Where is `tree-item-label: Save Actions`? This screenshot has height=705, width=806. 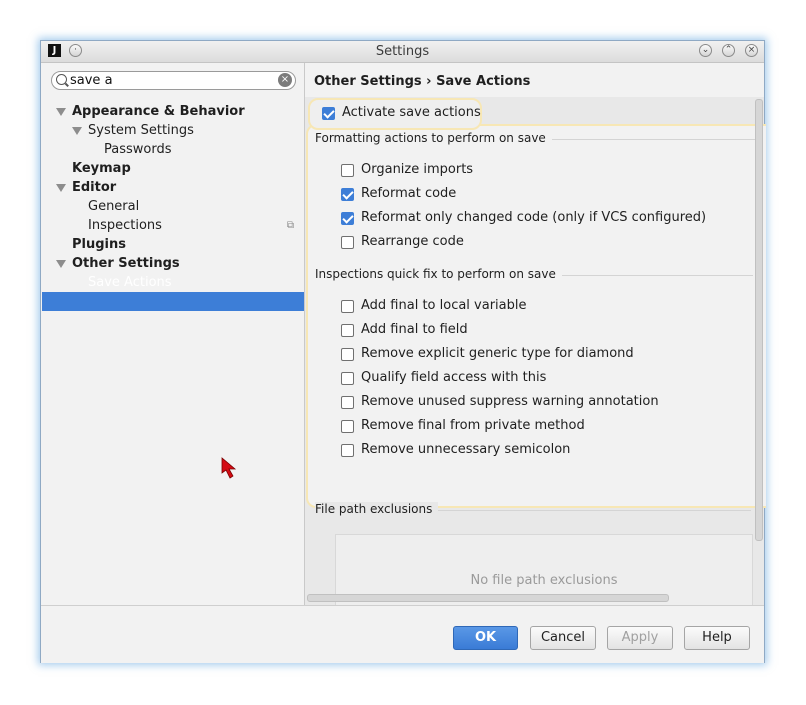 tree-item-label: Save Actions is located at coordinates (130, 282).